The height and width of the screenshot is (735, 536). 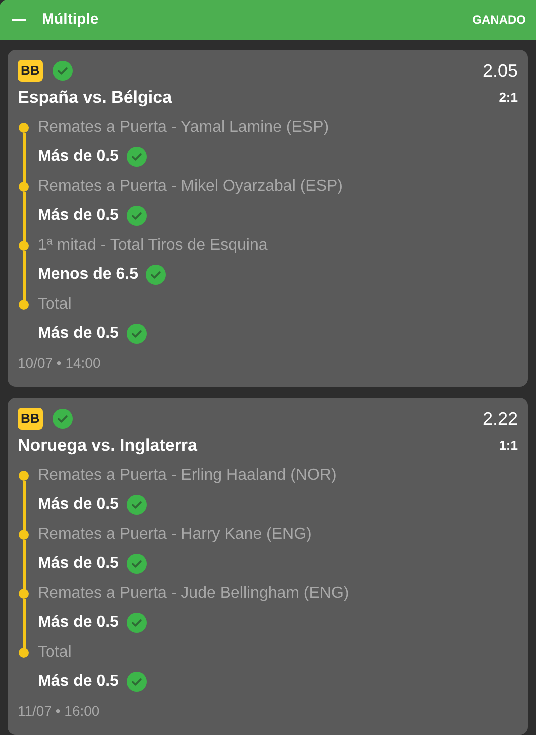 What do you see at coordinates (508, 446) in the screenshot?
I see `match-score: 1:1` at bounding box center [508, 446].